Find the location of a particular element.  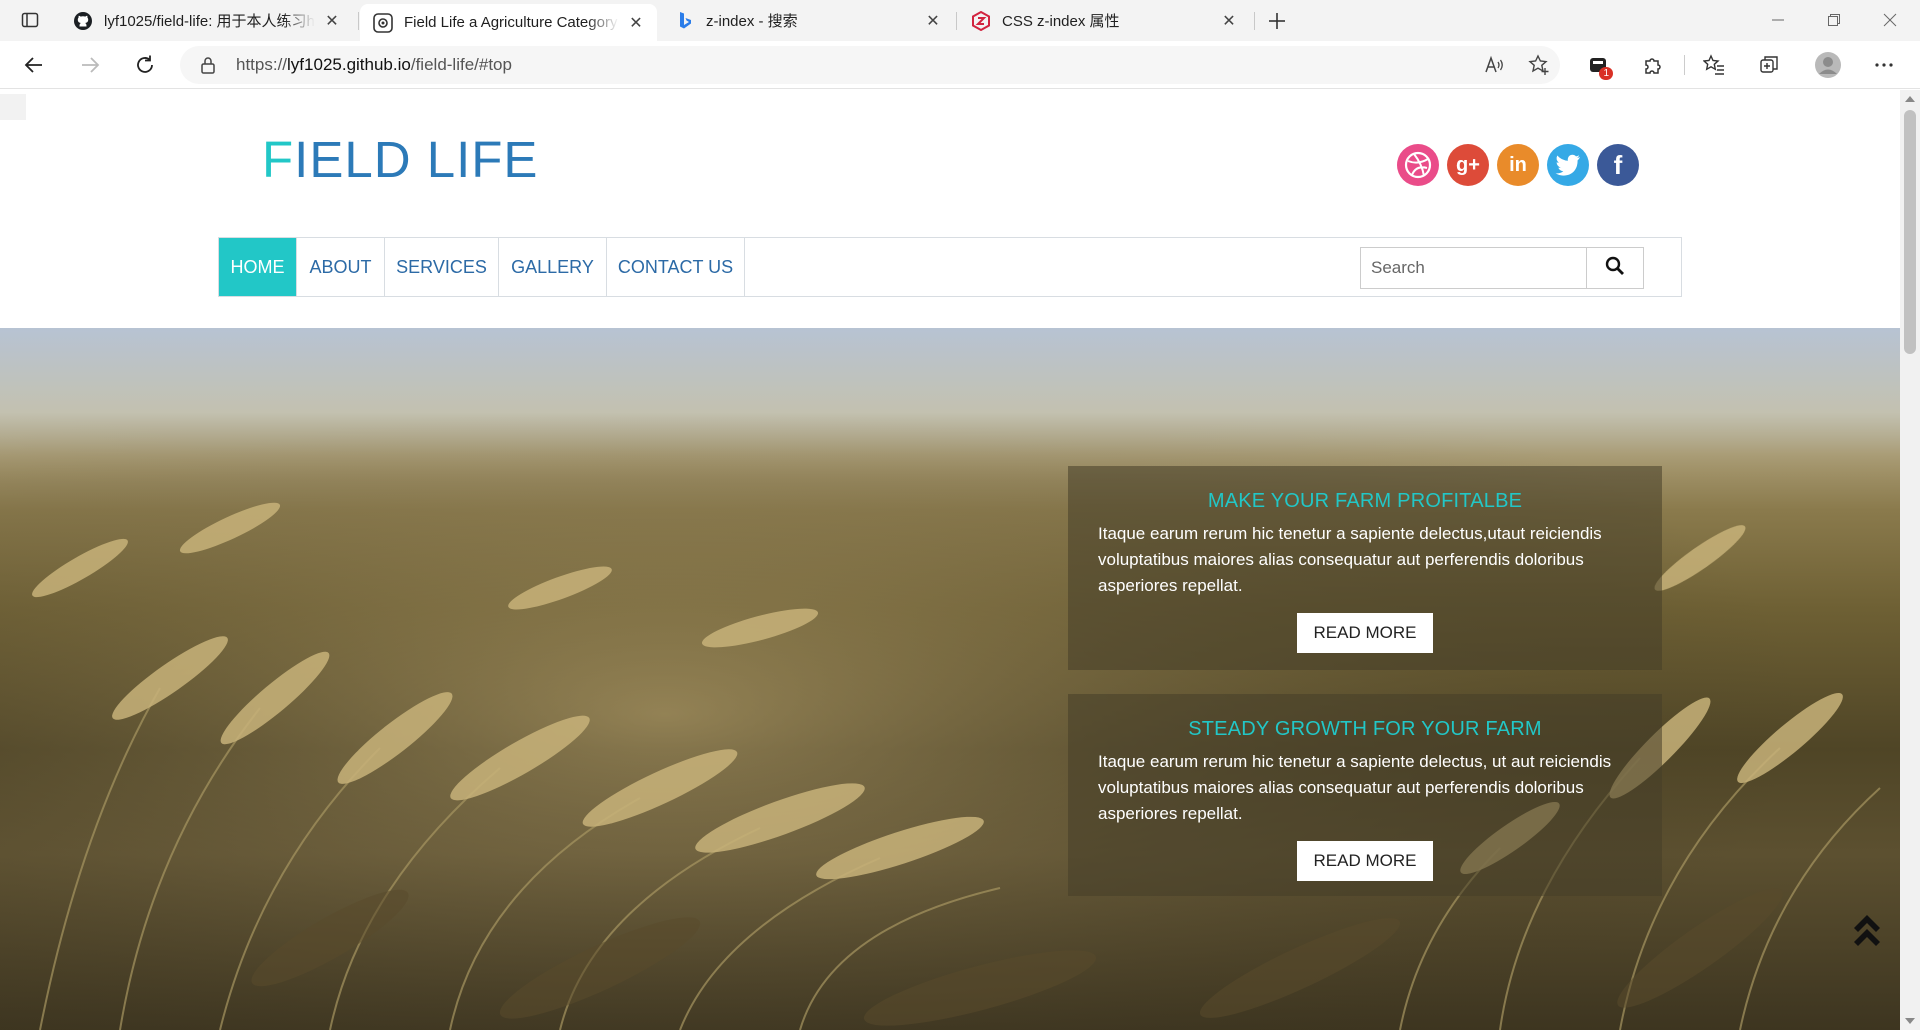

tab-title: Field Life a Agriculture Category is located at coordinates (511, 22).